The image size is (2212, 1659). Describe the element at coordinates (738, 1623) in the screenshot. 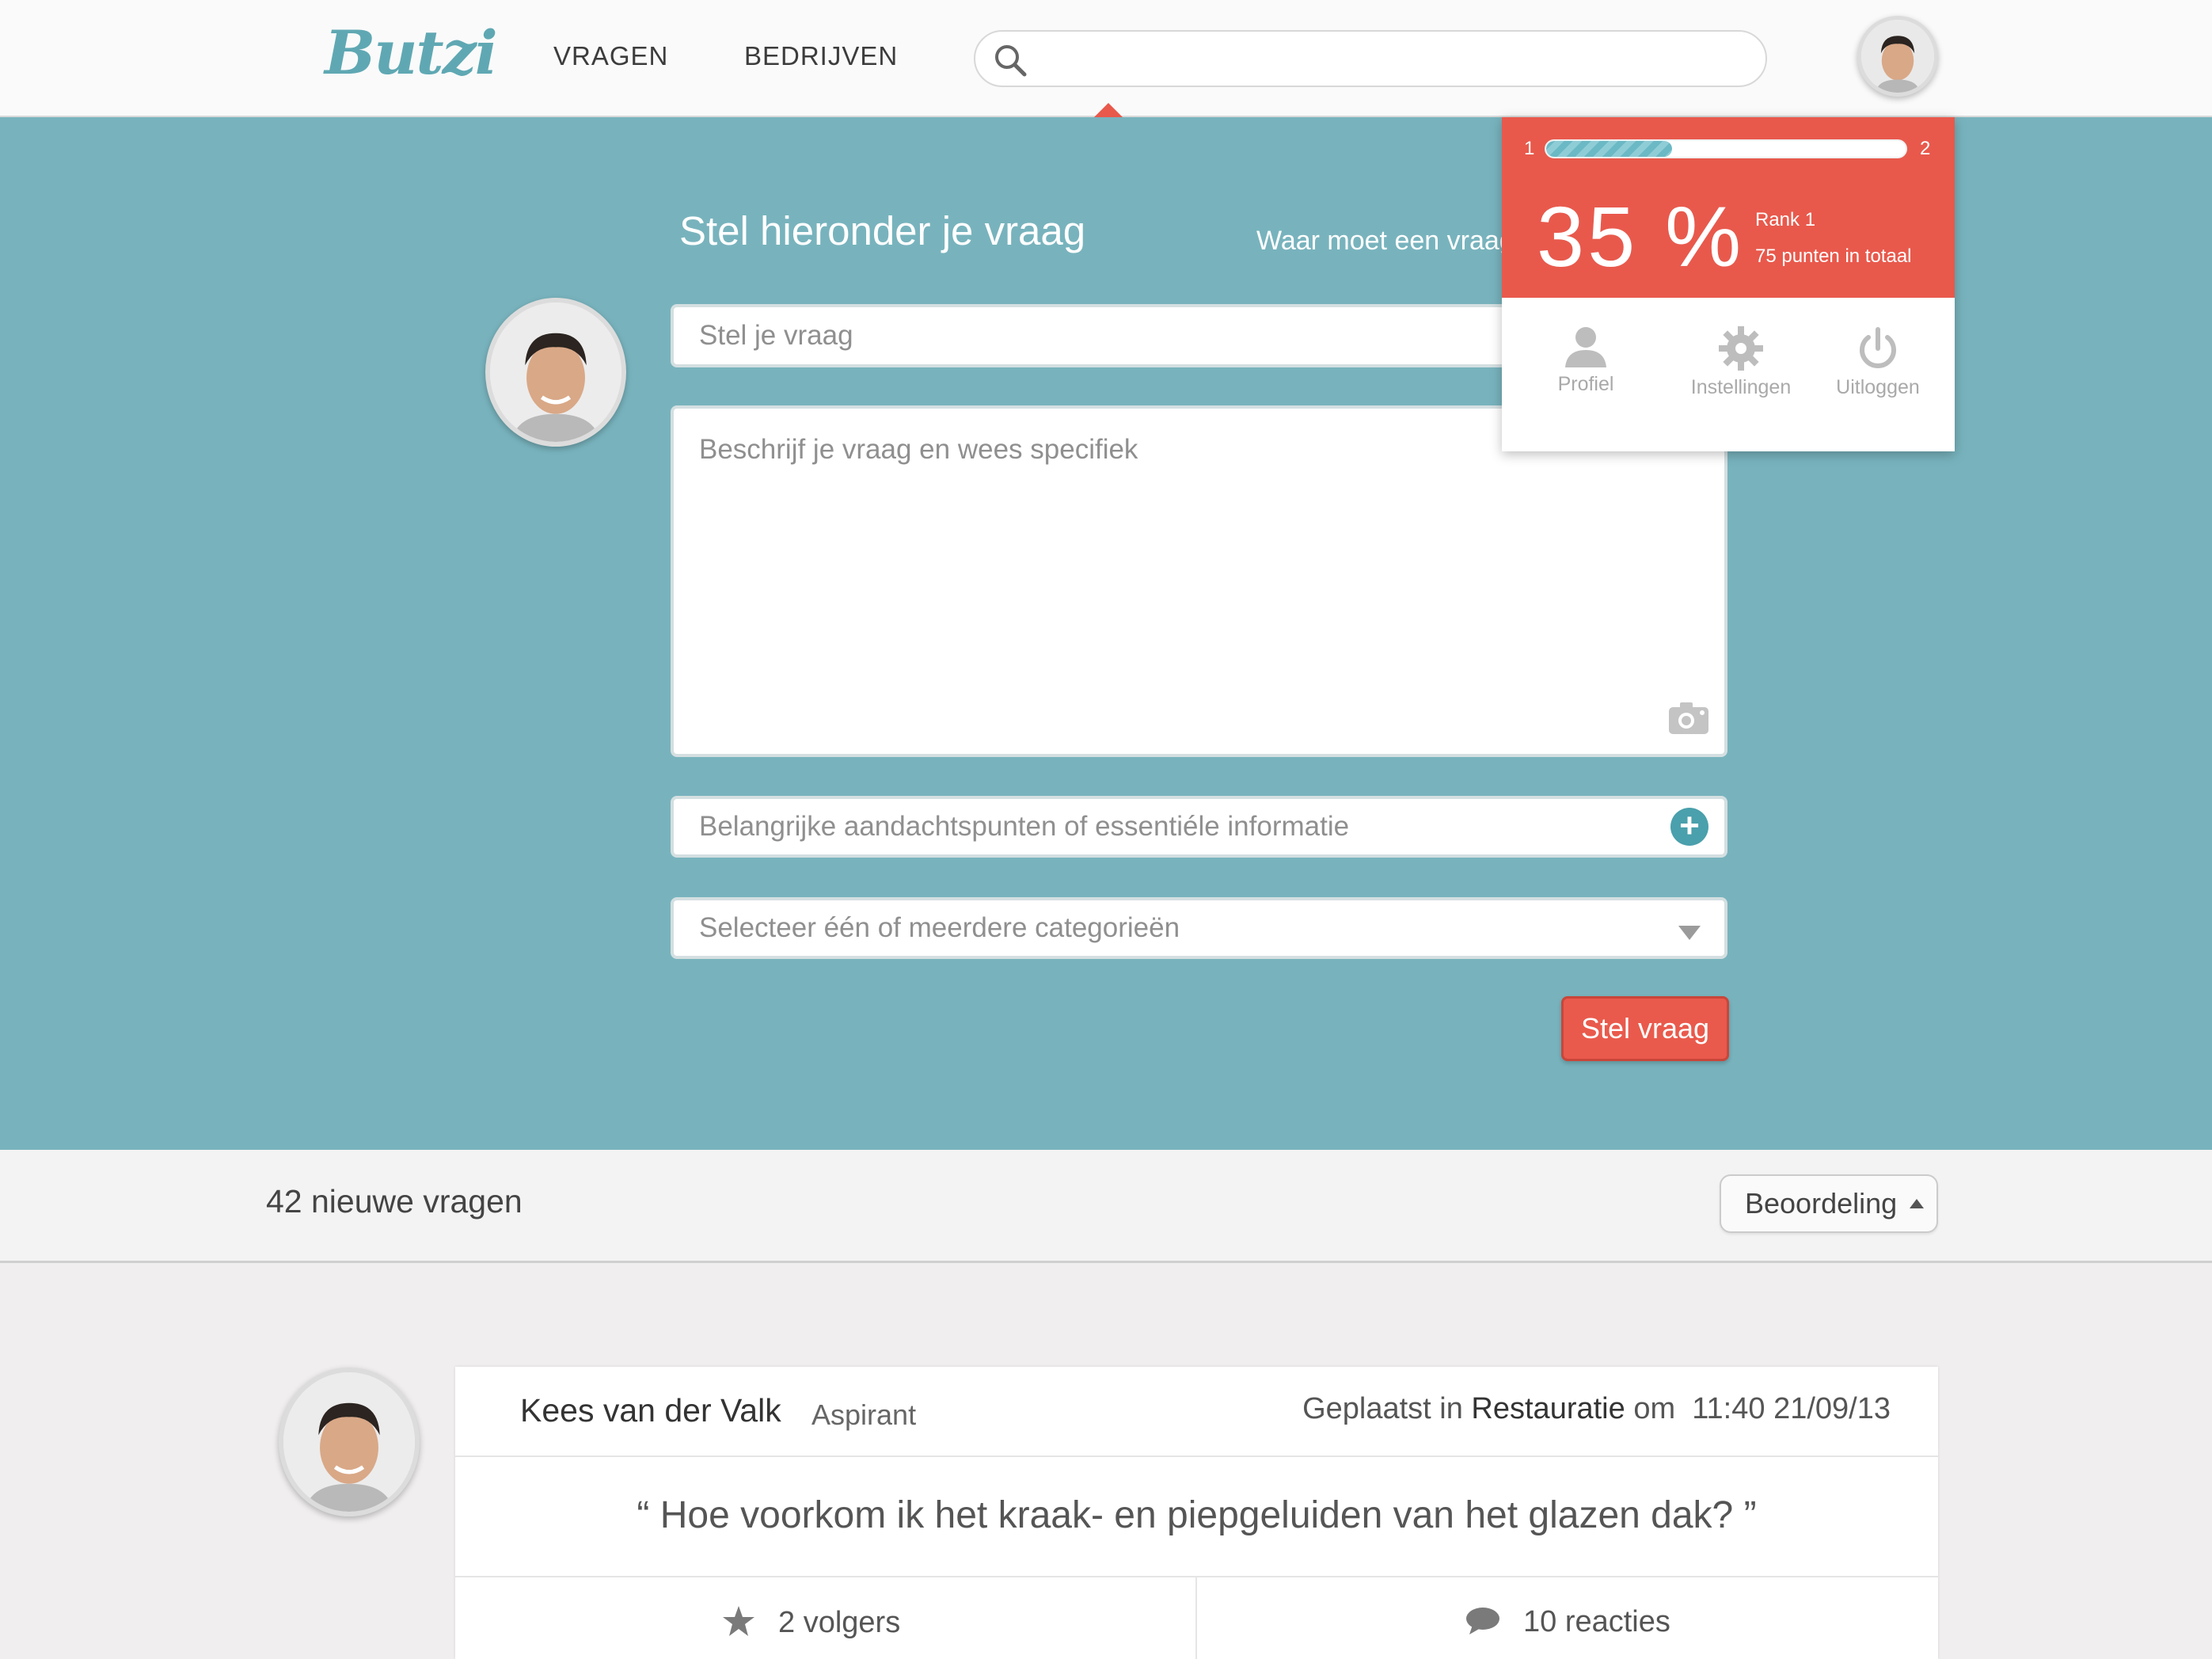

I see `star-icon` at that location.